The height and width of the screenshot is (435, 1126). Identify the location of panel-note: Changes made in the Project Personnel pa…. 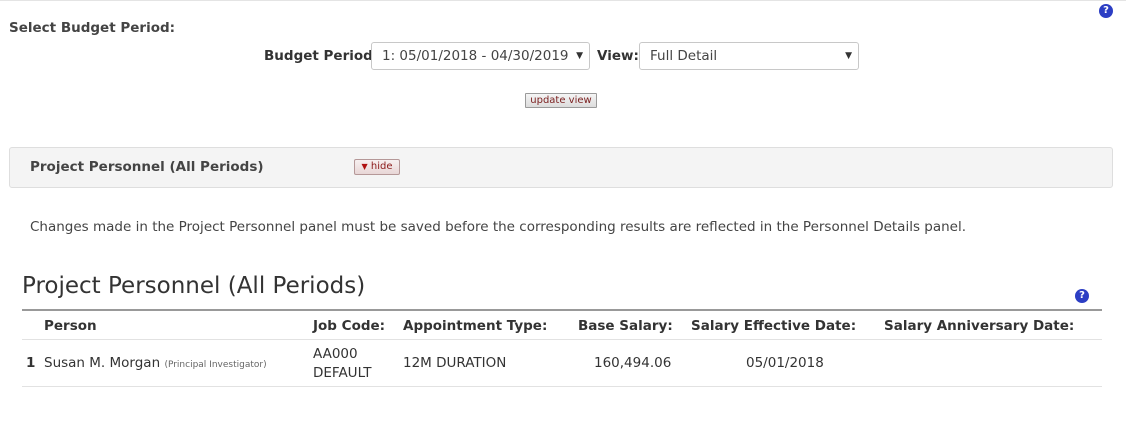
(498, 227).